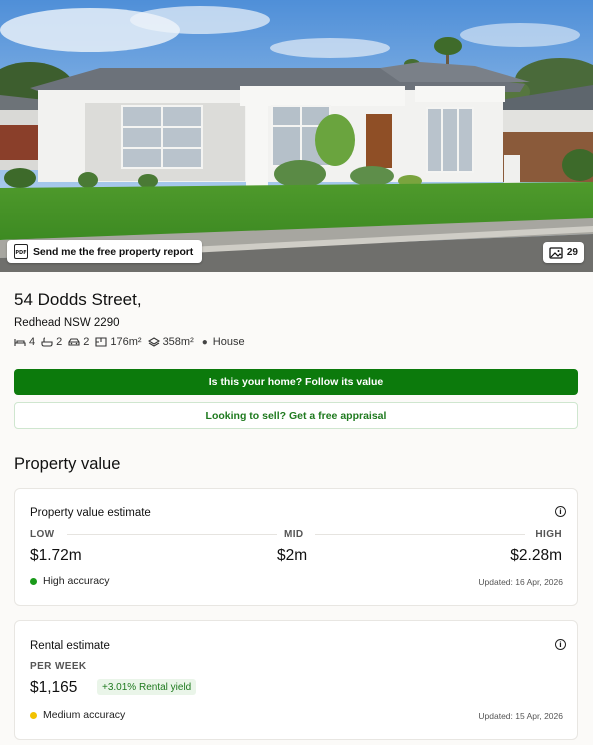  Describe the element at coordinates (56, 555) in the screenshot. I see `low-value: $1.72m` at that location.